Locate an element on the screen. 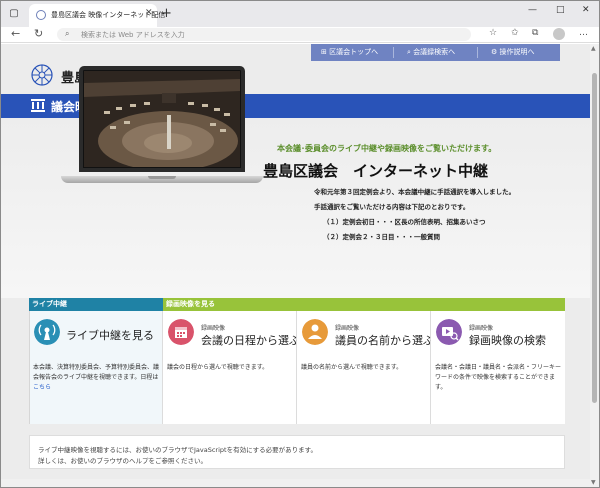 The image size is (600, 488). broadcast-icon is located at coordinates (47, 332).